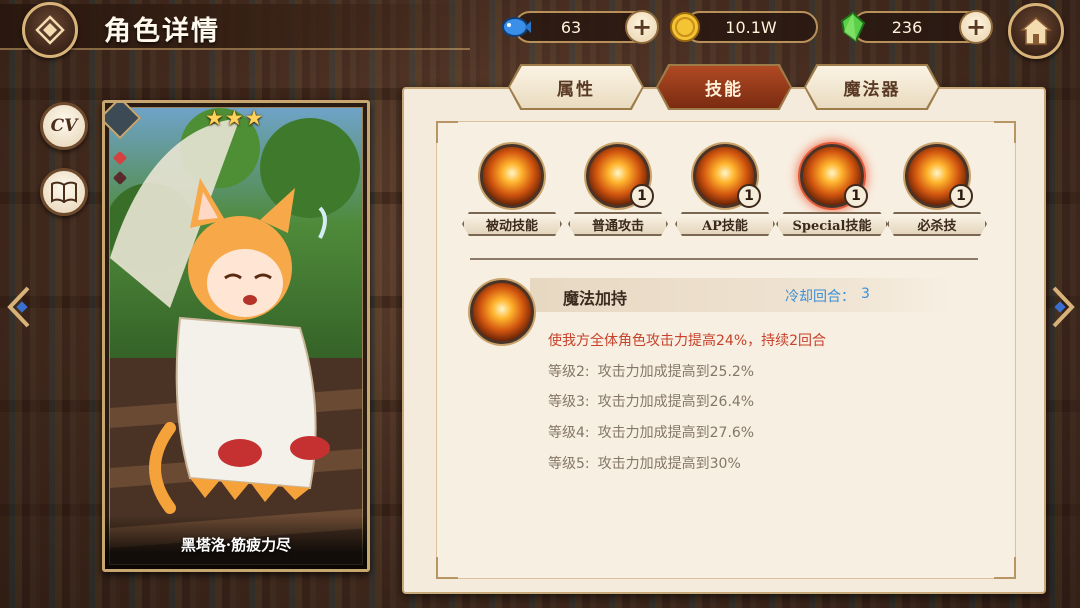  I want to click on crystal-resource: 236 +, so click(916, 27).